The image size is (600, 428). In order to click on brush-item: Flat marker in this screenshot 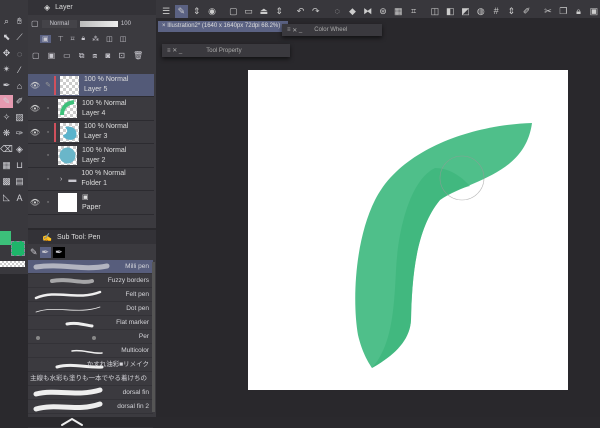, I will do `click(90, 323)`.